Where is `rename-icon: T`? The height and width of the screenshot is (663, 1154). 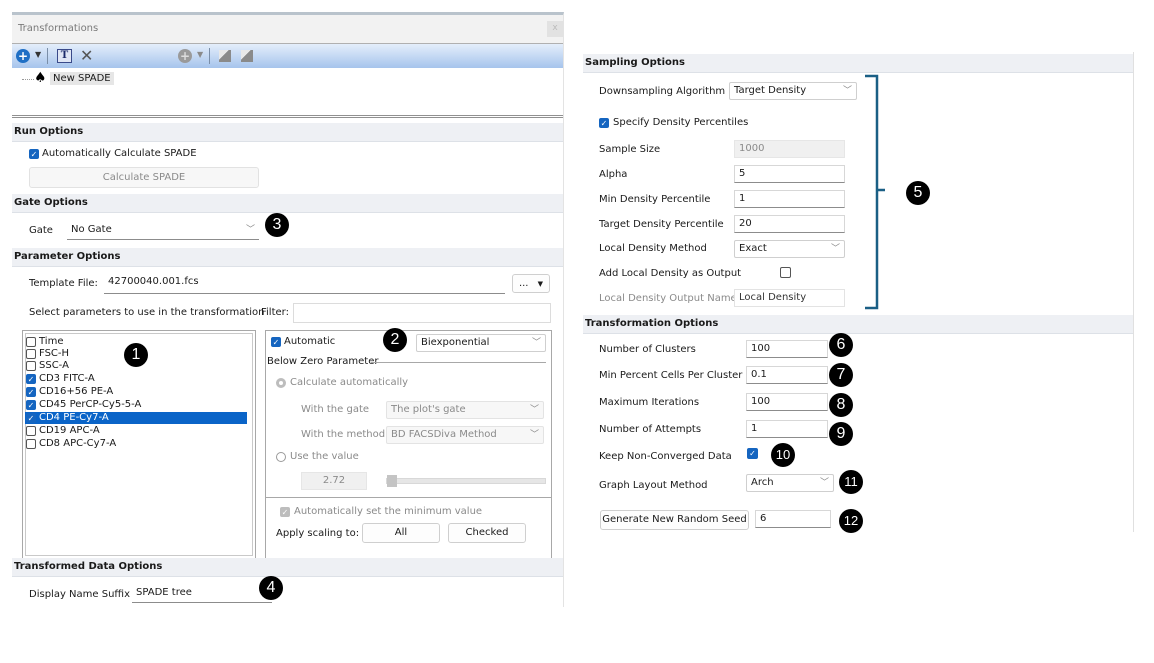 rename-icon: T is located at coordinates (64, 56).